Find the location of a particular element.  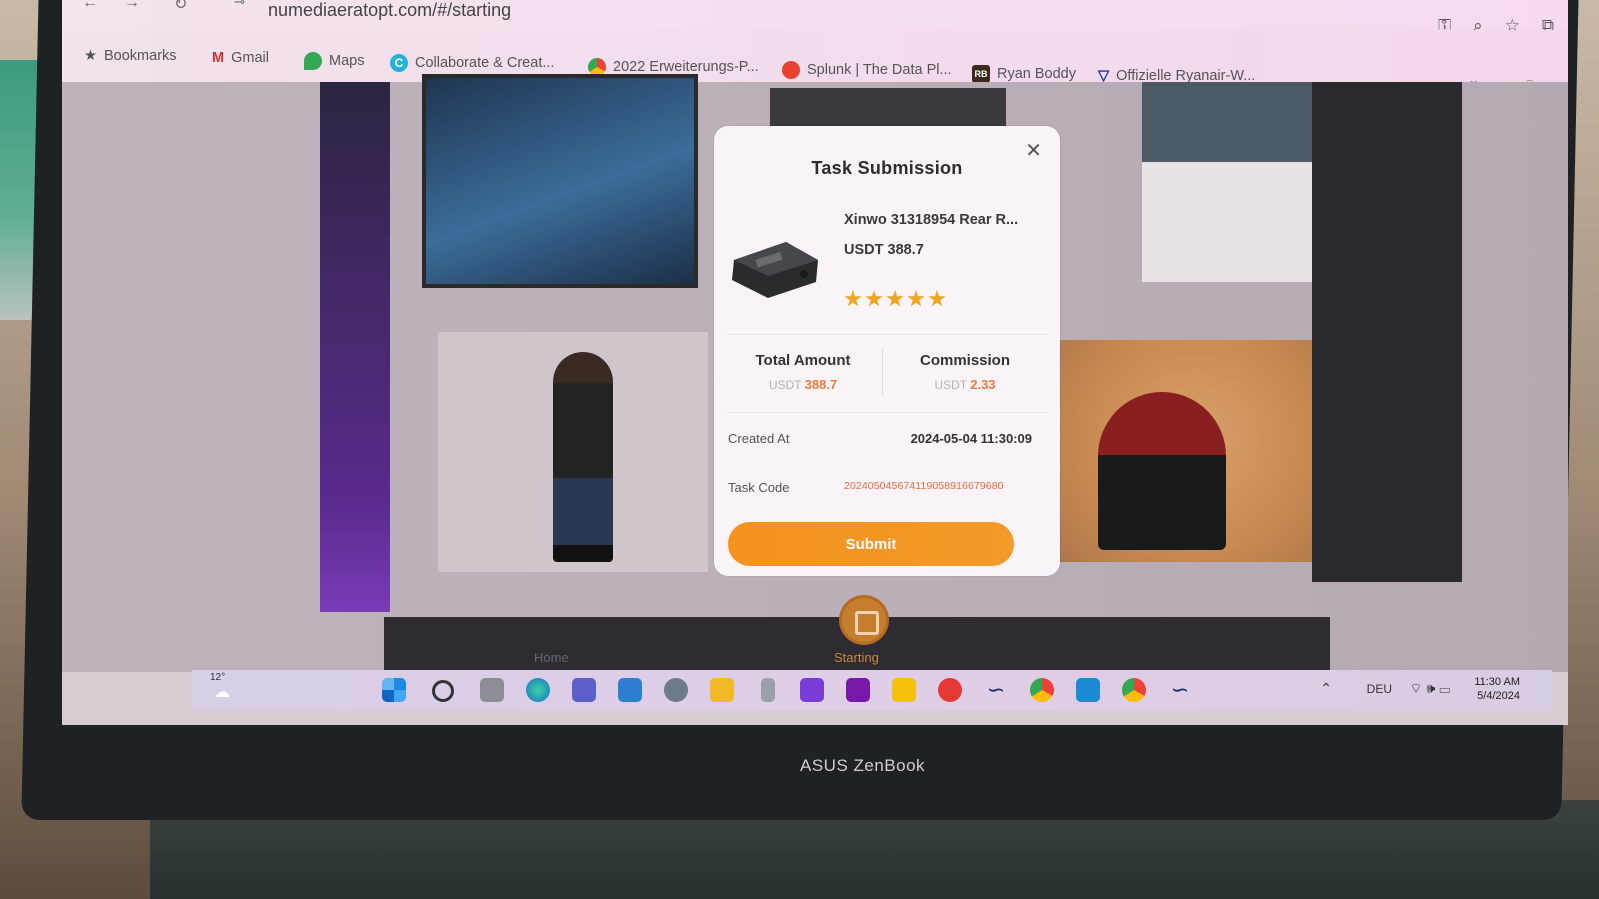

created-at-value: 2024-05-04 11:30:09 is located at coordinates (971, 438).